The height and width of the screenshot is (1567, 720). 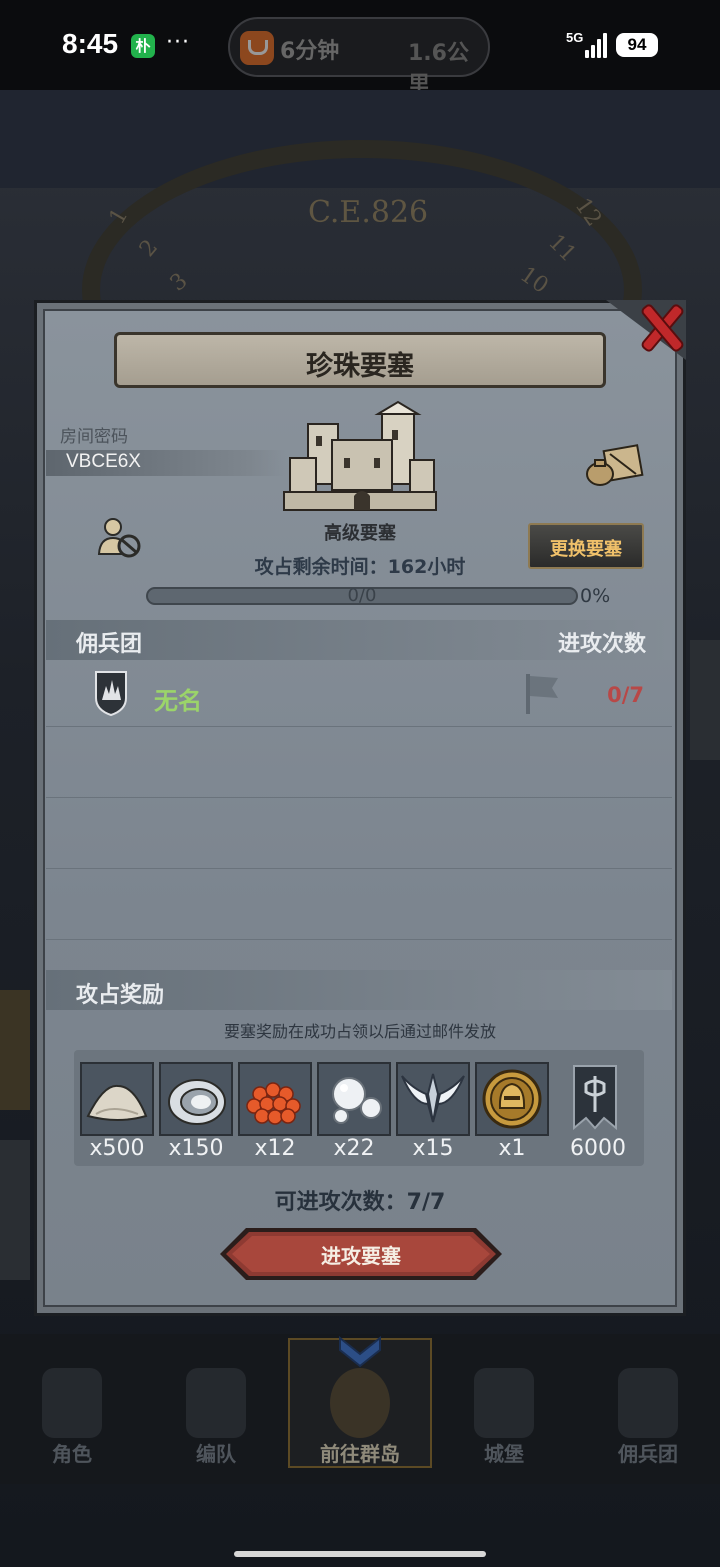 I want to click on battery-icon: 94, so click(x=637, y=45).